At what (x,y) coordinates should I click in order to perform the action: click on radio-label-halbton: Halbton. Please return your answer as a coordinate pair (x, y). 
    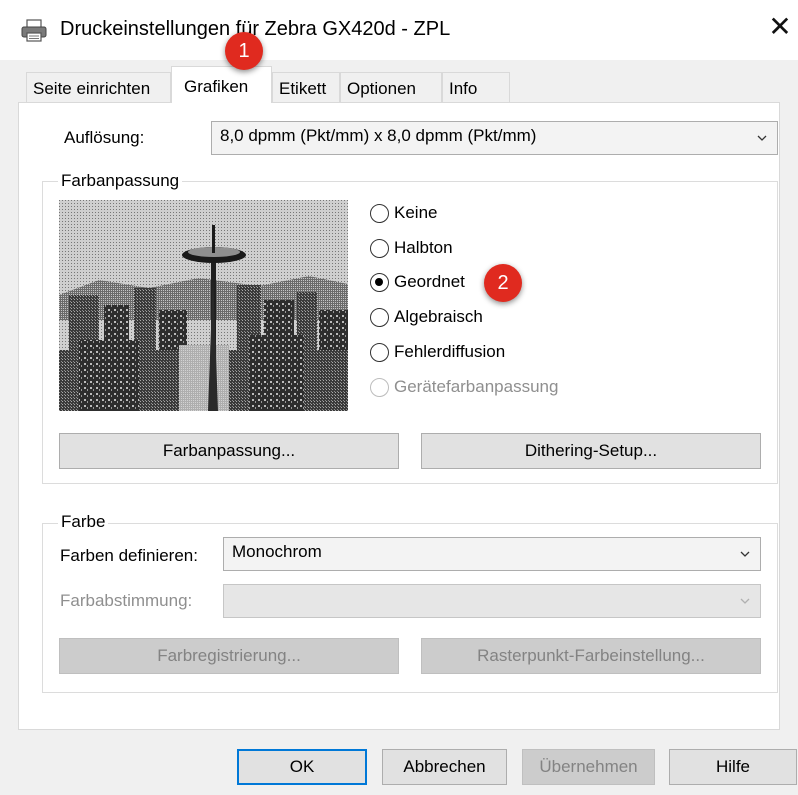
    Looking at the image, I should click on (423, 248).